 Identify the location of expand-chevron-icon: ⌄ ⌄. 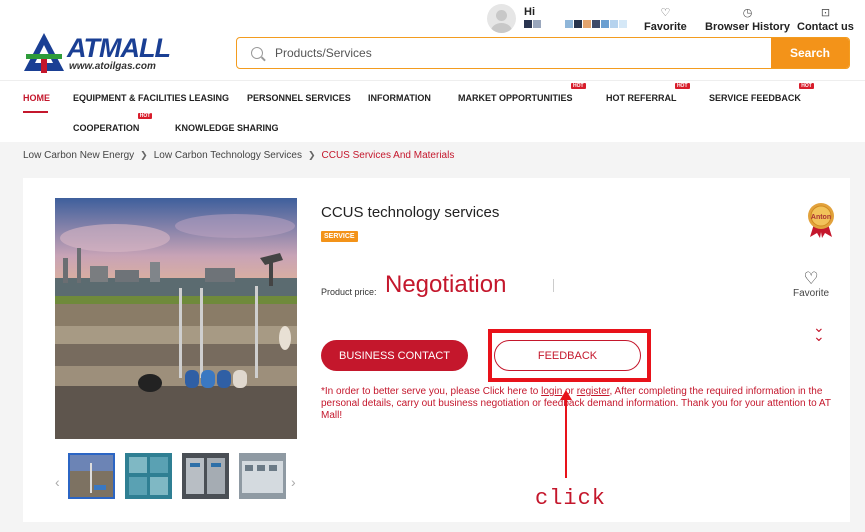
(819, 331).